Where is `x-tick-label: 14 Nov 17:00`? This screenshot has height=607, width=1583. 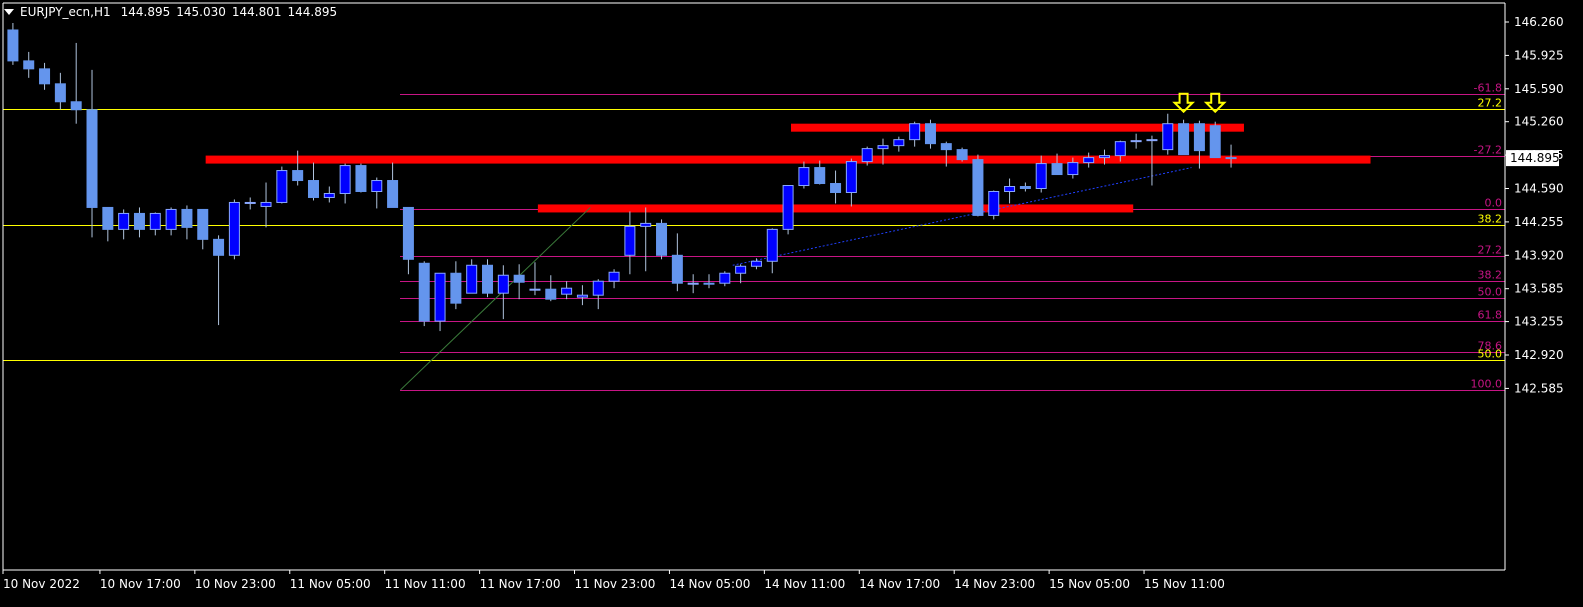 x-tick-label: 14 Nov 17:00 is located at coordinates (899, 584).